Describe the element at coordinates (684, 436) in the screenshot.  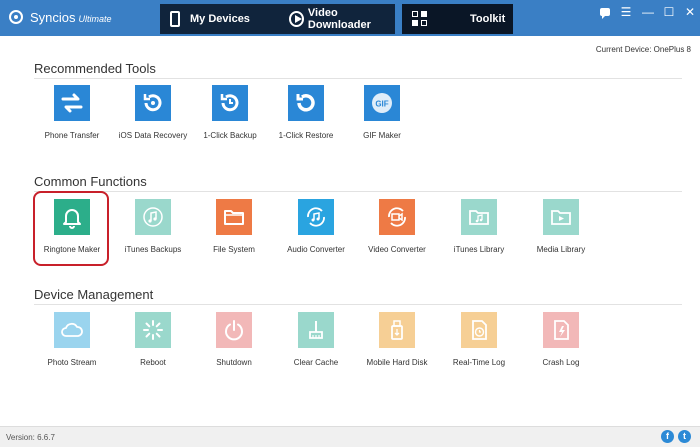
I see `twitter-icon: t` at that location.